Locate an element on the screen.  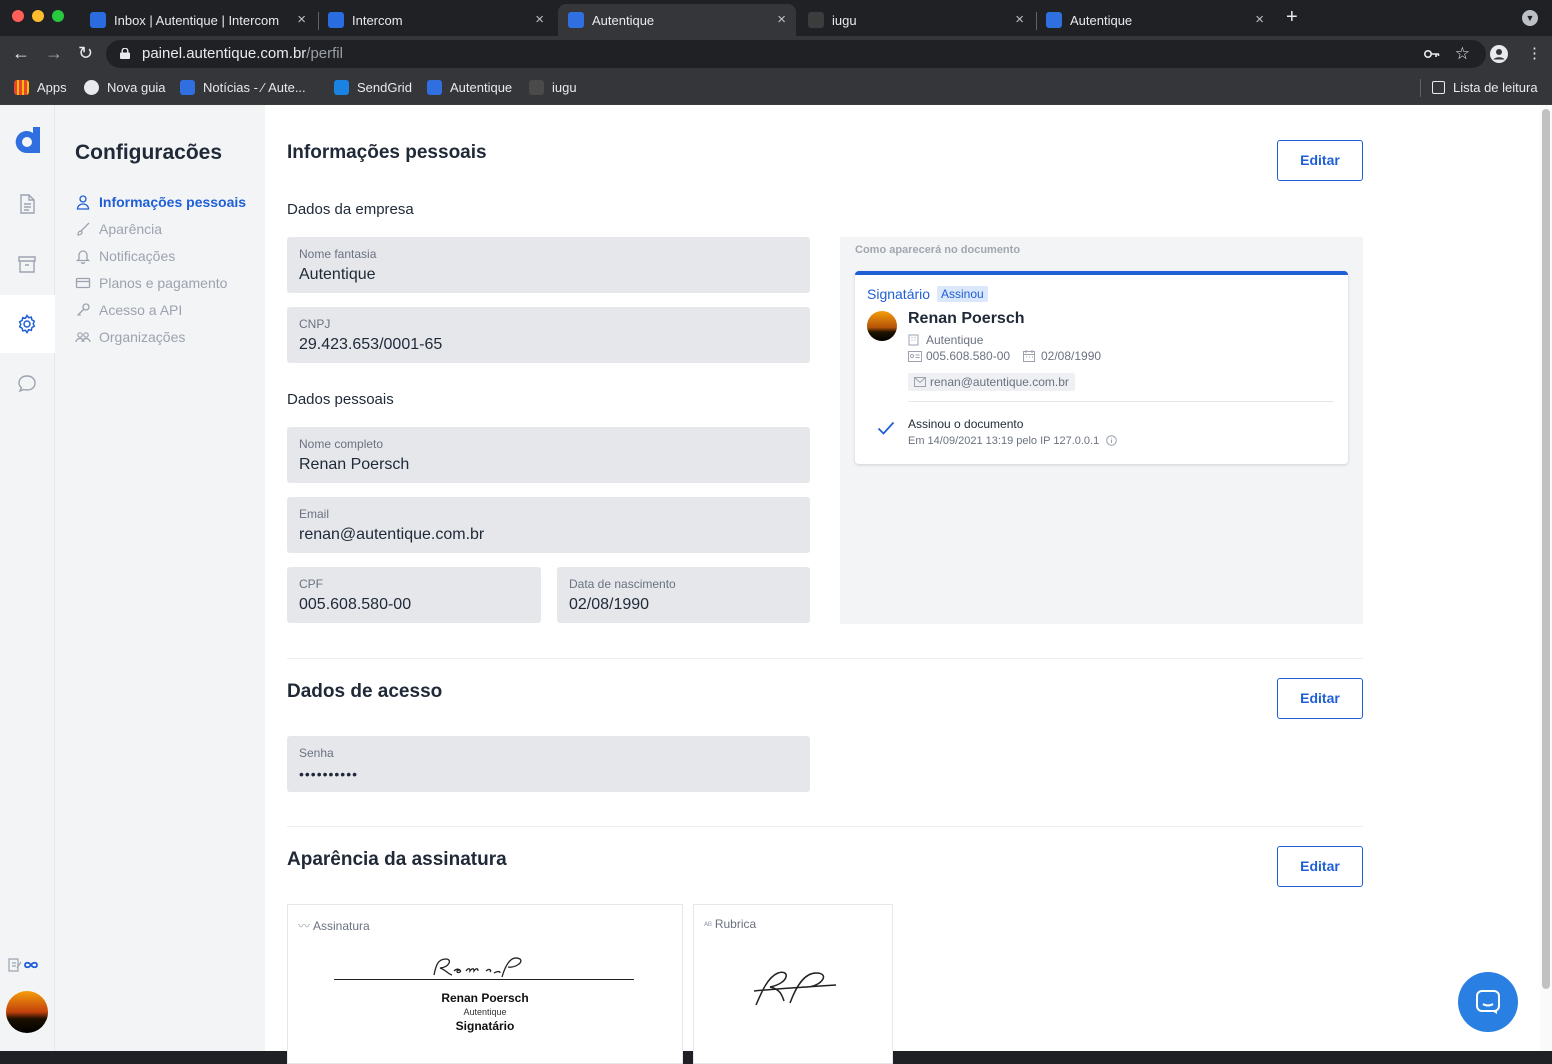
edit-signature-button: Editar is located at coordinates (1320, 866).